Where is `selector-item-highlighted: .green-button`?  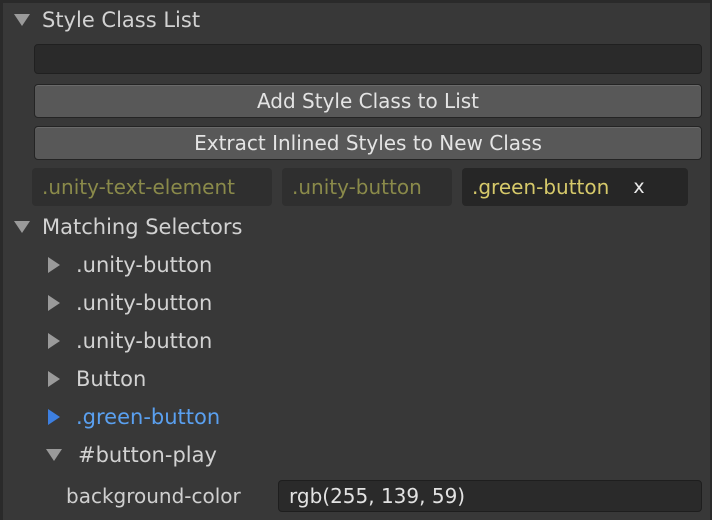 selector-item-highlighted: .green-button is located at coordinates (134, 417).